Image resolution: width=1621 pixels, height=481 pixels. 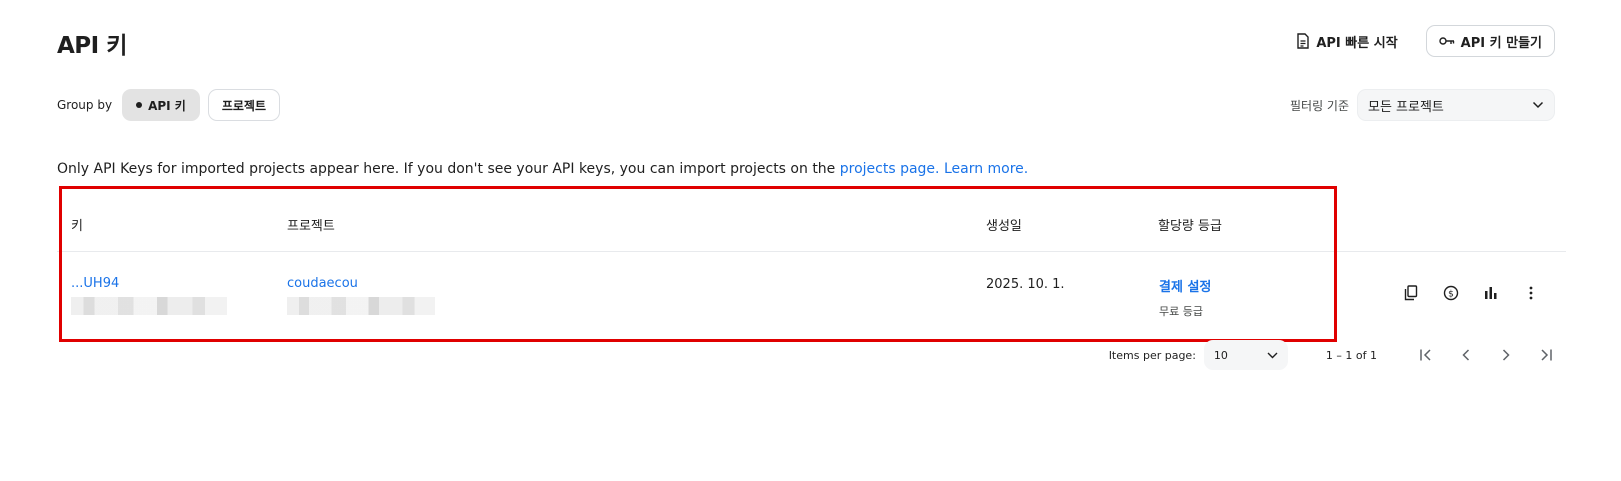 I want to click on projects-page-link: projects page., so click(x=890, y=169).